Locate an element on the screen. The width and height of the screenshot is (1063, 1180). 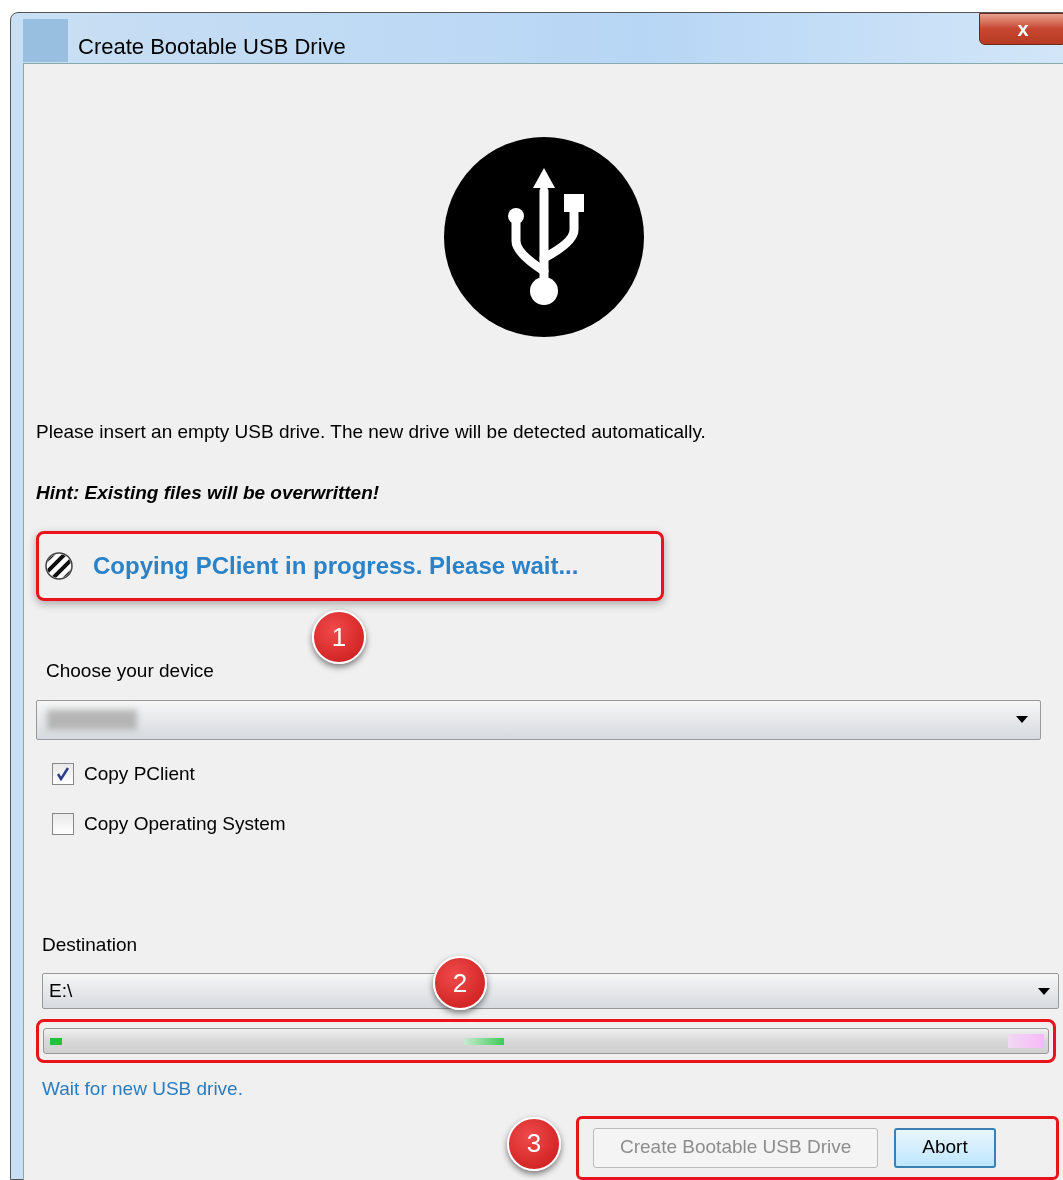
close-button: x is located at coordinates (1021, 29).